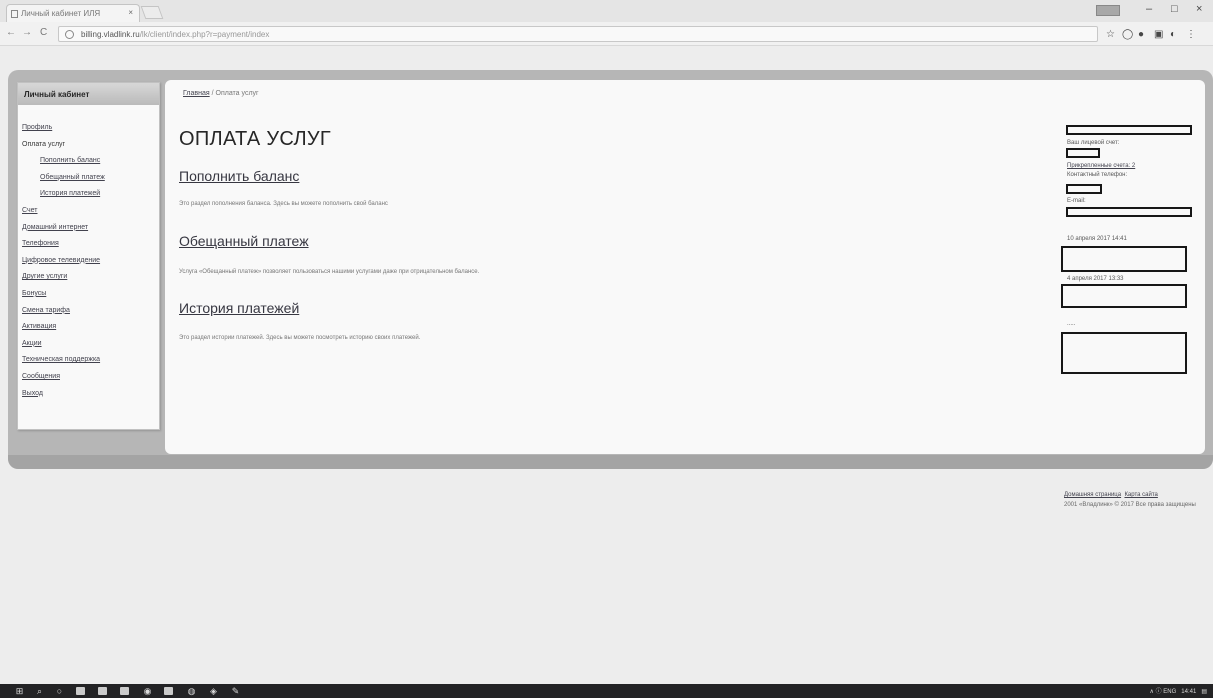 This screenshot has height=698, width=1213. Describe the element at coordinates (196, 93) in the screenshot. I see `breadcrumb-home-link: Главная` at that location.